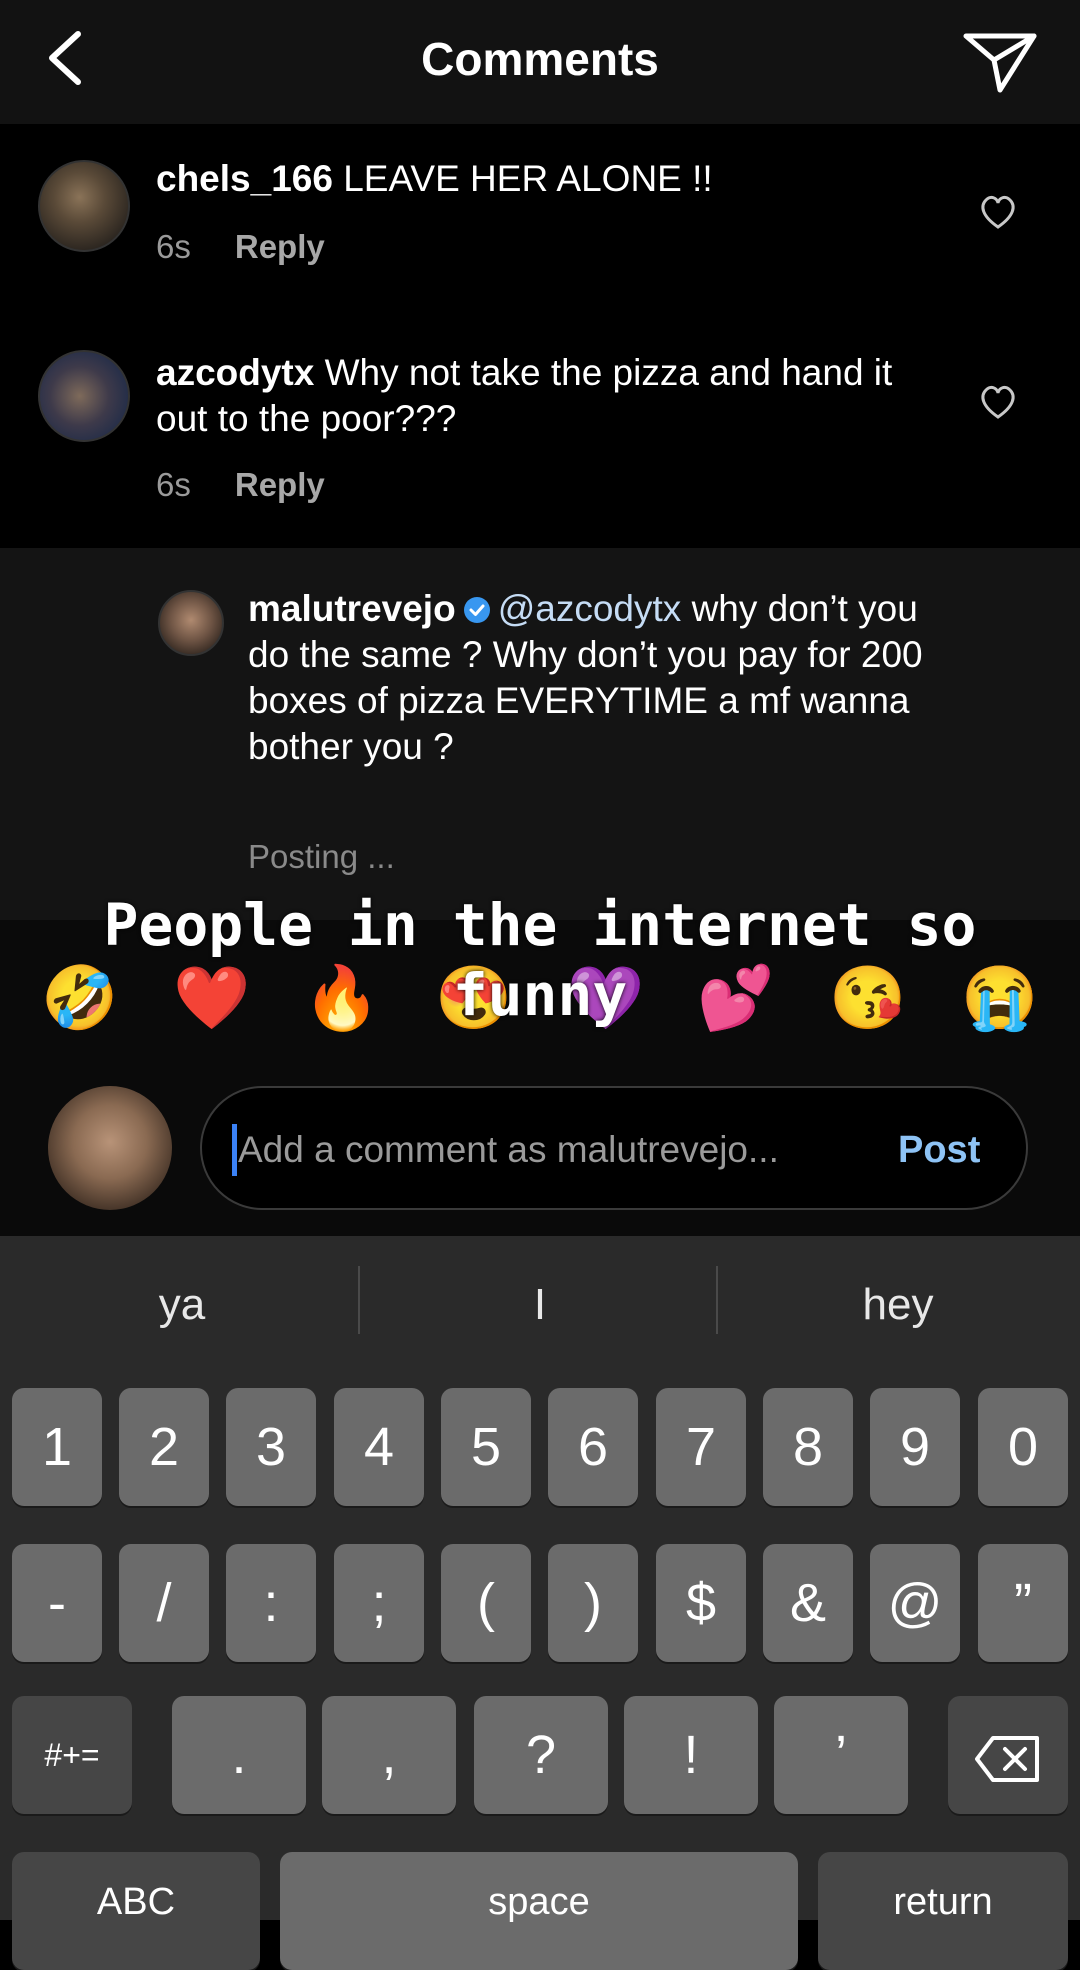 Image resolution: width=1080 pixels, height=1970 pixels. I want to click on comment-username: malutrevejo, so click(352, 608).